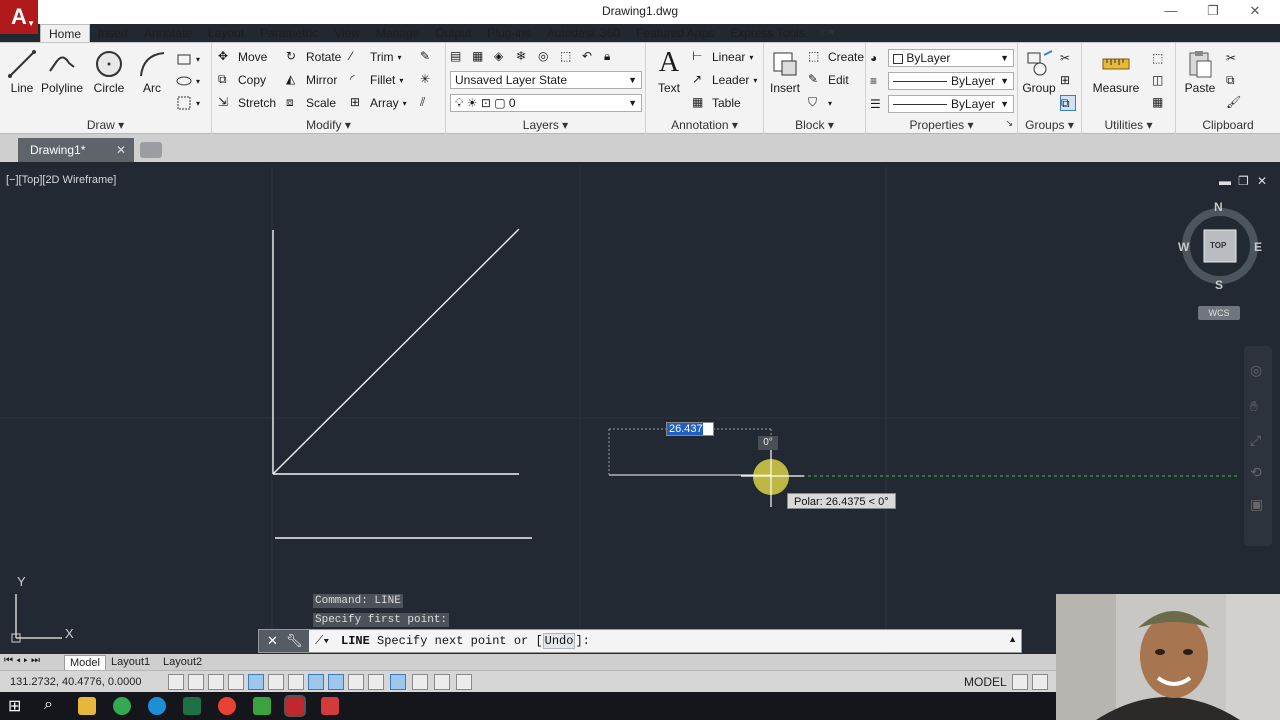 The width and height of the screenshot is (1280, 720). I want to click on command-prompt: LINE Specify next point or [Undo]:, so click(465, 641).